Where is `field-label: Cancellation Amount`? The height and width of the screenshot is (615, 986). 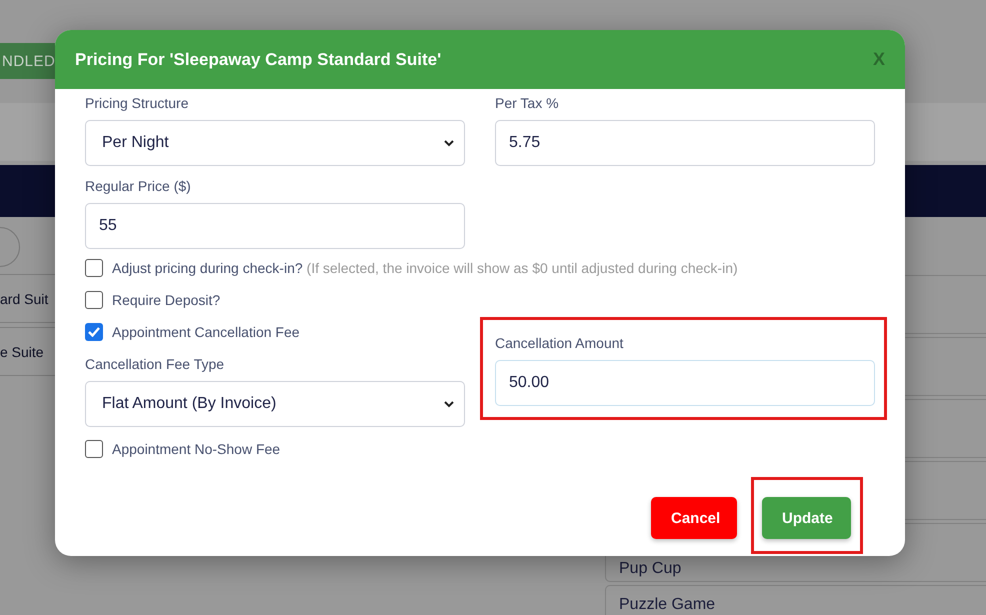 field-label: Cancellation Amount is located at coordinates (559, 343).